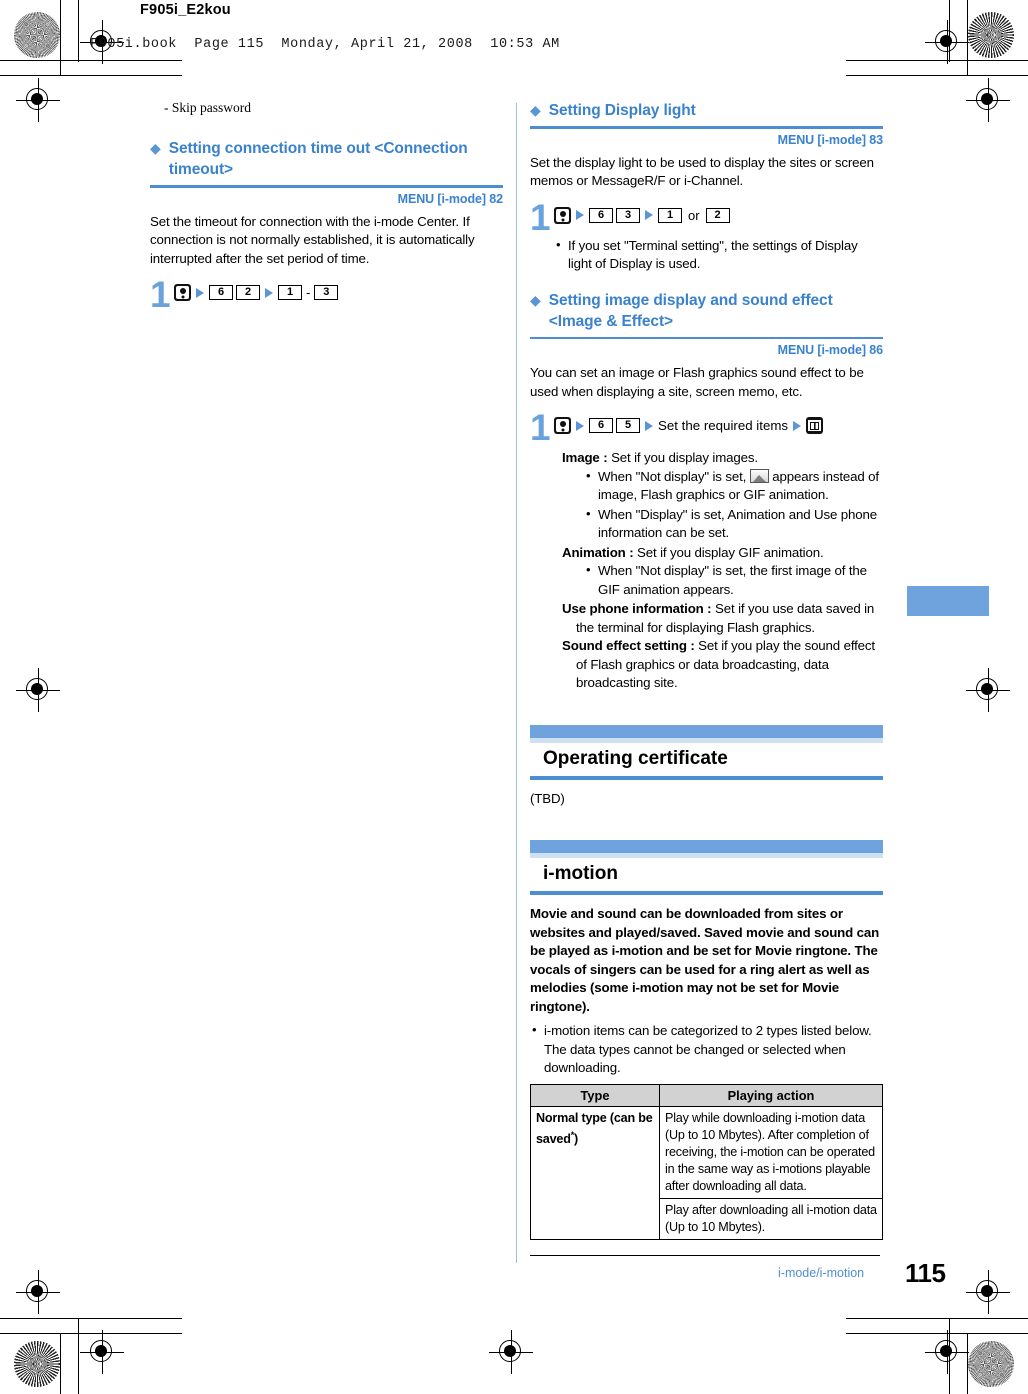 The width and height of the screenshot is (1028, 1394). What do you see at coordinates (830, 350) in the screenshot?
I see `menu-reference: MENU [i-mode] 86` at bounding box center [830, 350].